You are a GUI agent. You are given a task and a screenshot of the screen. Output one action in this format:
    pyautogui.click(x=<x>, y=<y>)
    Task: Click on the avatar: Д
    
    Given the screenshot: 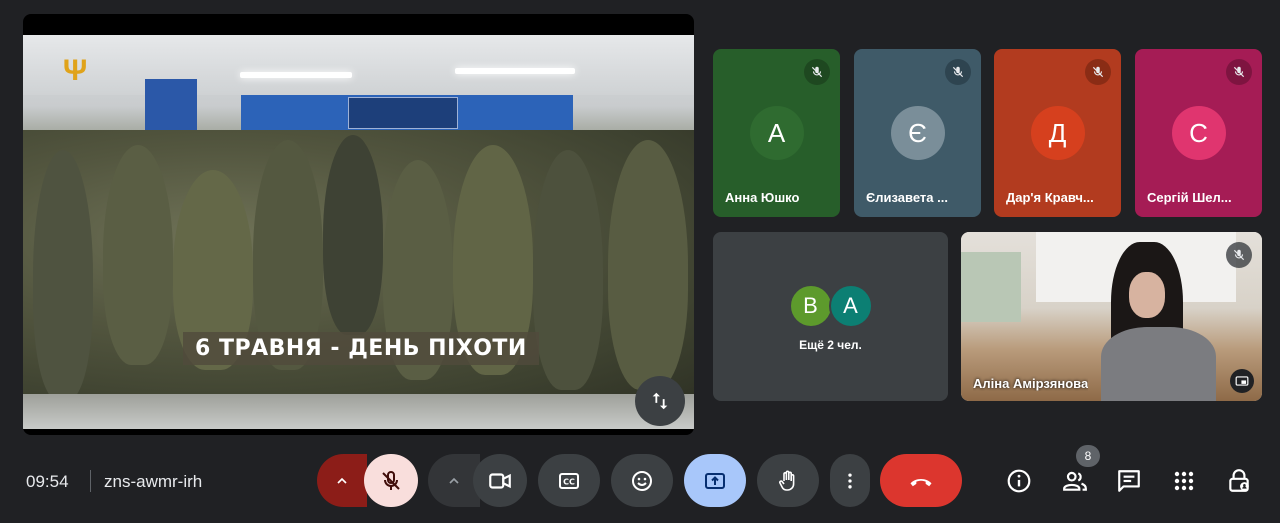 What is the action you would take?
    pyautogui.click(x=1057, y=133)
    